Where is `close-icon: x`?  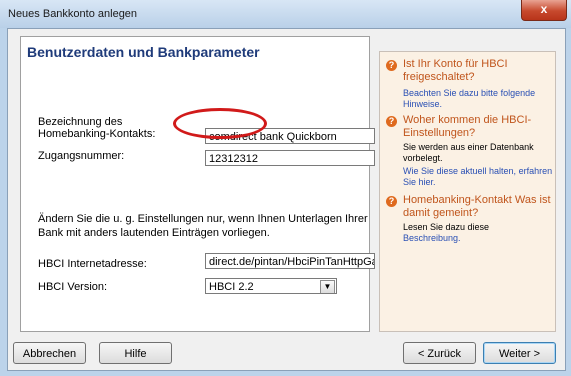
close-icon: x is located at coordinates (544, 9).